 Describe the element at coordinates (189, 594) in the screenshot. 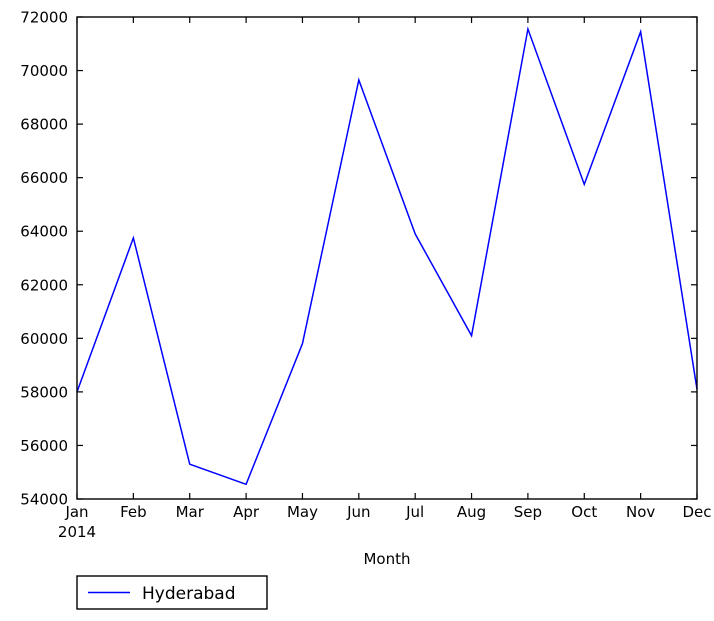

I see `legend-label-hyderabad: Hyderabad` at that location.